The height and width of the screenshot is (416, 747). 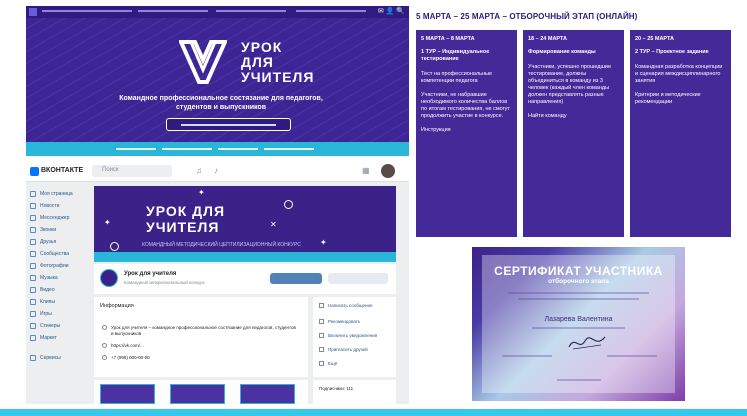 What do you see at coordinates (59, 206) in the screenshot?
I see `sidebar-item: Новости` at bounding box center [59, 206].